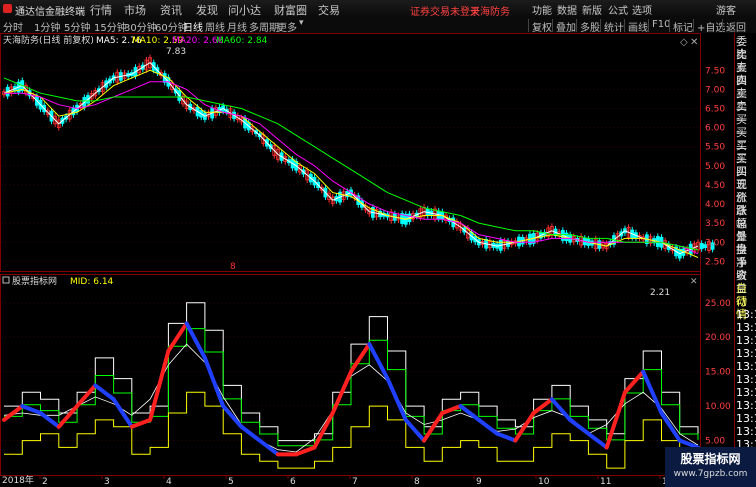 This screenshot has width=756, height=487. What do you see at coordinates (7, 8) in the screenshot?
I see `app-logo-icon` at bounding box center [7, 8].